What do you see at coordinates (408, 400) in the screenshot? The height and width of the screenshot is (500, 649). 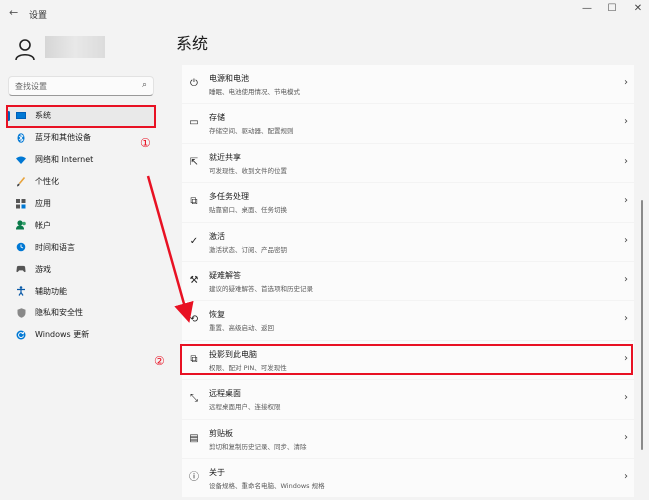 I see `settings-row-remote-desktop: ⤡ 远程桌面 远程桌面用户、连接权限 ›` at bounding box center [408, 400].